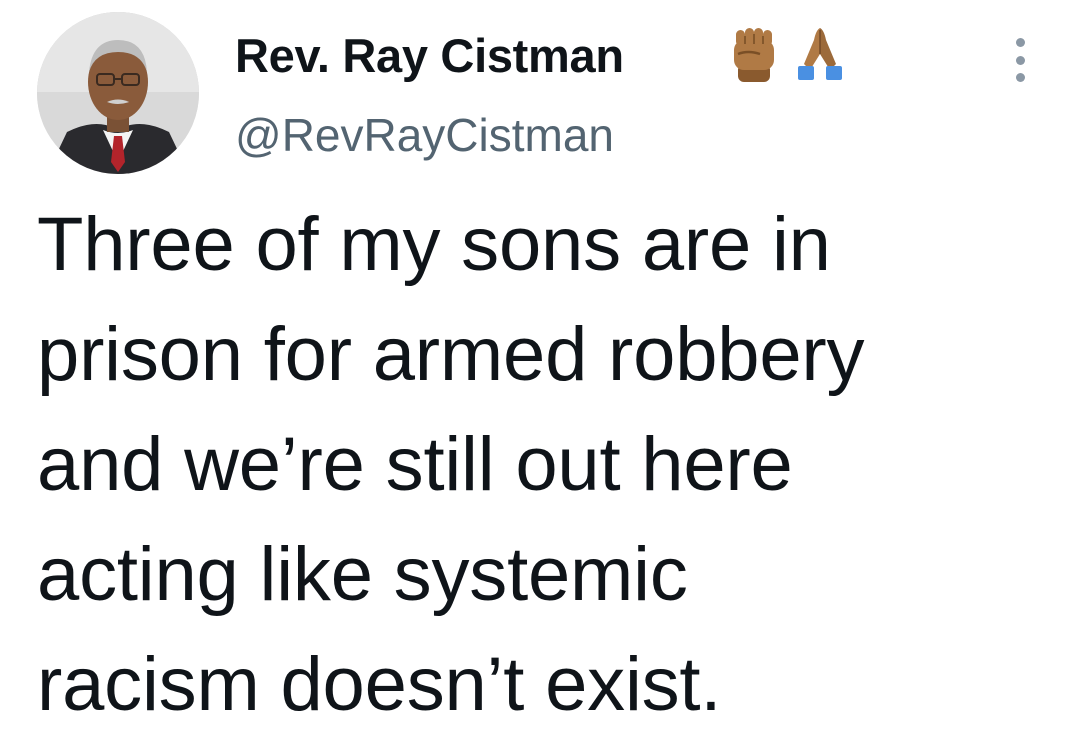  I want to click on tweet-text-line: acting like systemic, so click(362, 574).